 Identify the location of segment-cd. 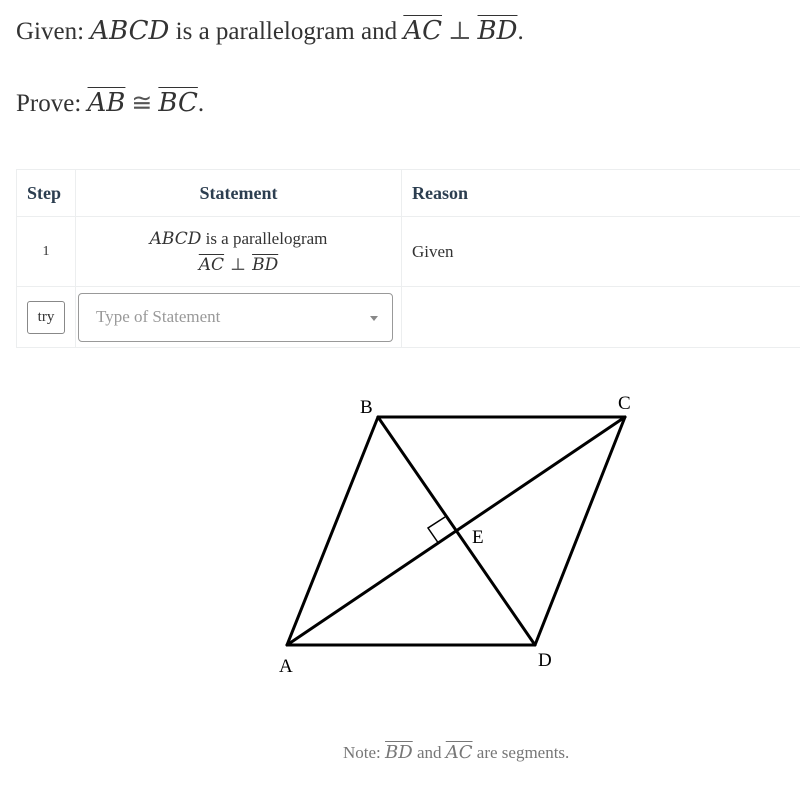
(580, 531).